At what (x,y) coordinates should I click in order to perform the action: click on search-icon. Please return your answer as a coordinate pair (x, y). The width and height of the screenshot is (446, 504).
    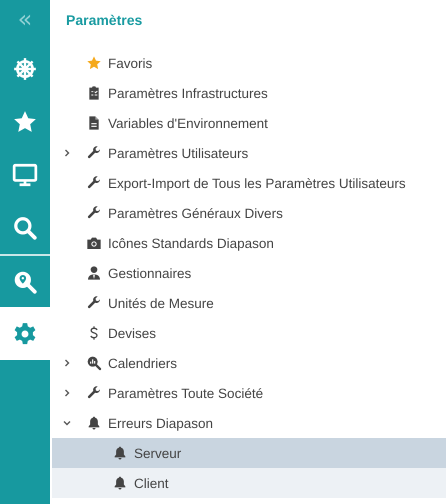
    Looking at the image, I should click on (25, 227).